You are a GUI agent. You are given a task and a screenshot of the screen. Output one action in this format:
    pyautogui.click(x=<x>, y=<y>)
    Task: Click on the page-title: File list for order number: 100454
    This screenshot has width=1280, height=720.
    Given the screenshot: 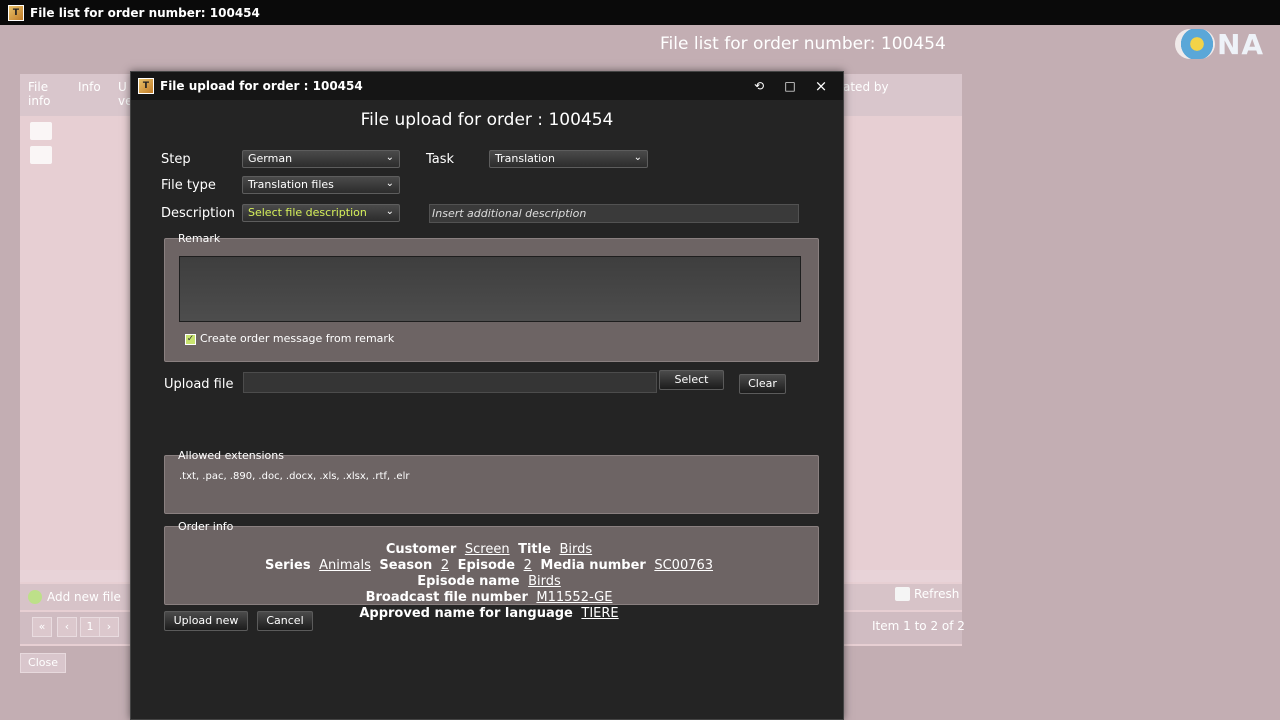 What is the action you would take?
    pyautogui.click(x=803, y=44)
    